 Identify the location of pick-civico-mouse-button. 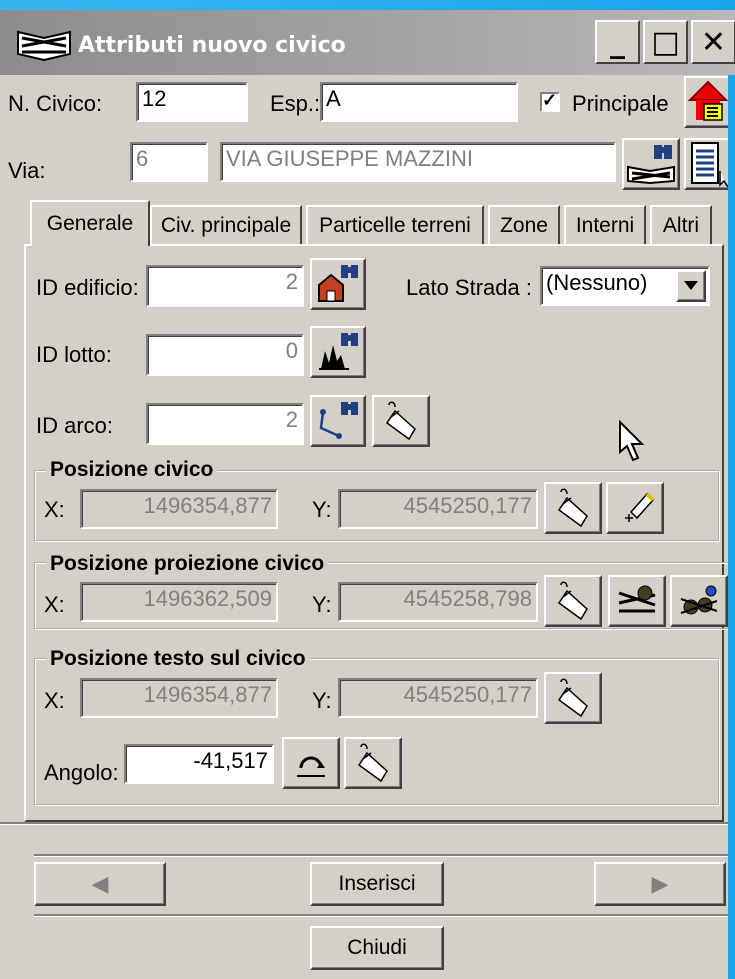
(573, 508).